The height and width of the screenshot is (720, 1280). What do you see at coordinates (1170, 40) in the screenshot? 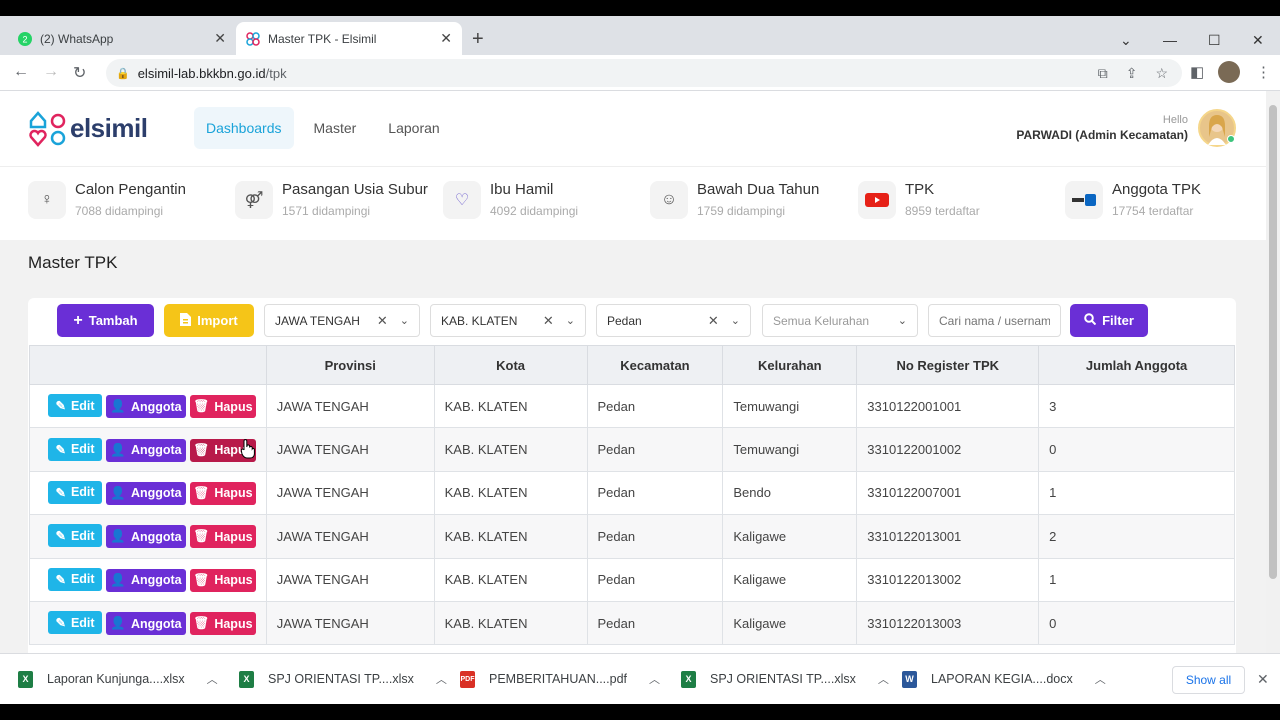
I see `minimize-icon: —` at bounding box center [1170, 40].